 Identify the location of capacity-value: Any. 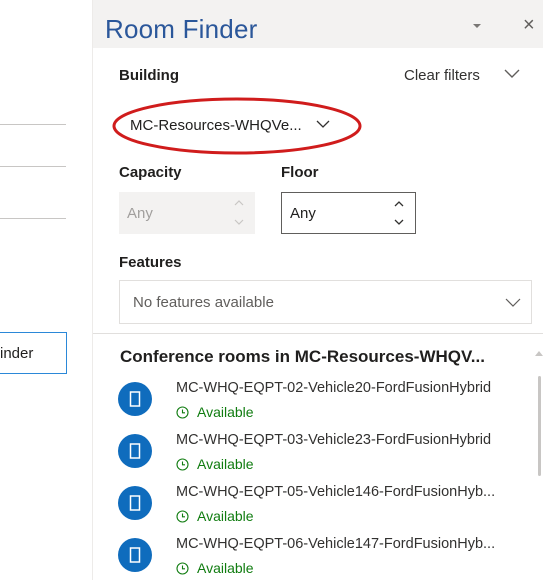
(140, 213).